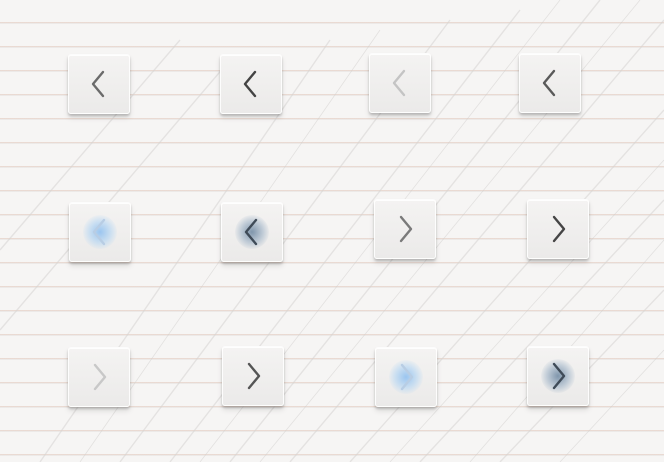 The height and width of the screenshot is (462, 664). I want to click on previous-button-hover, so click(251, 84).